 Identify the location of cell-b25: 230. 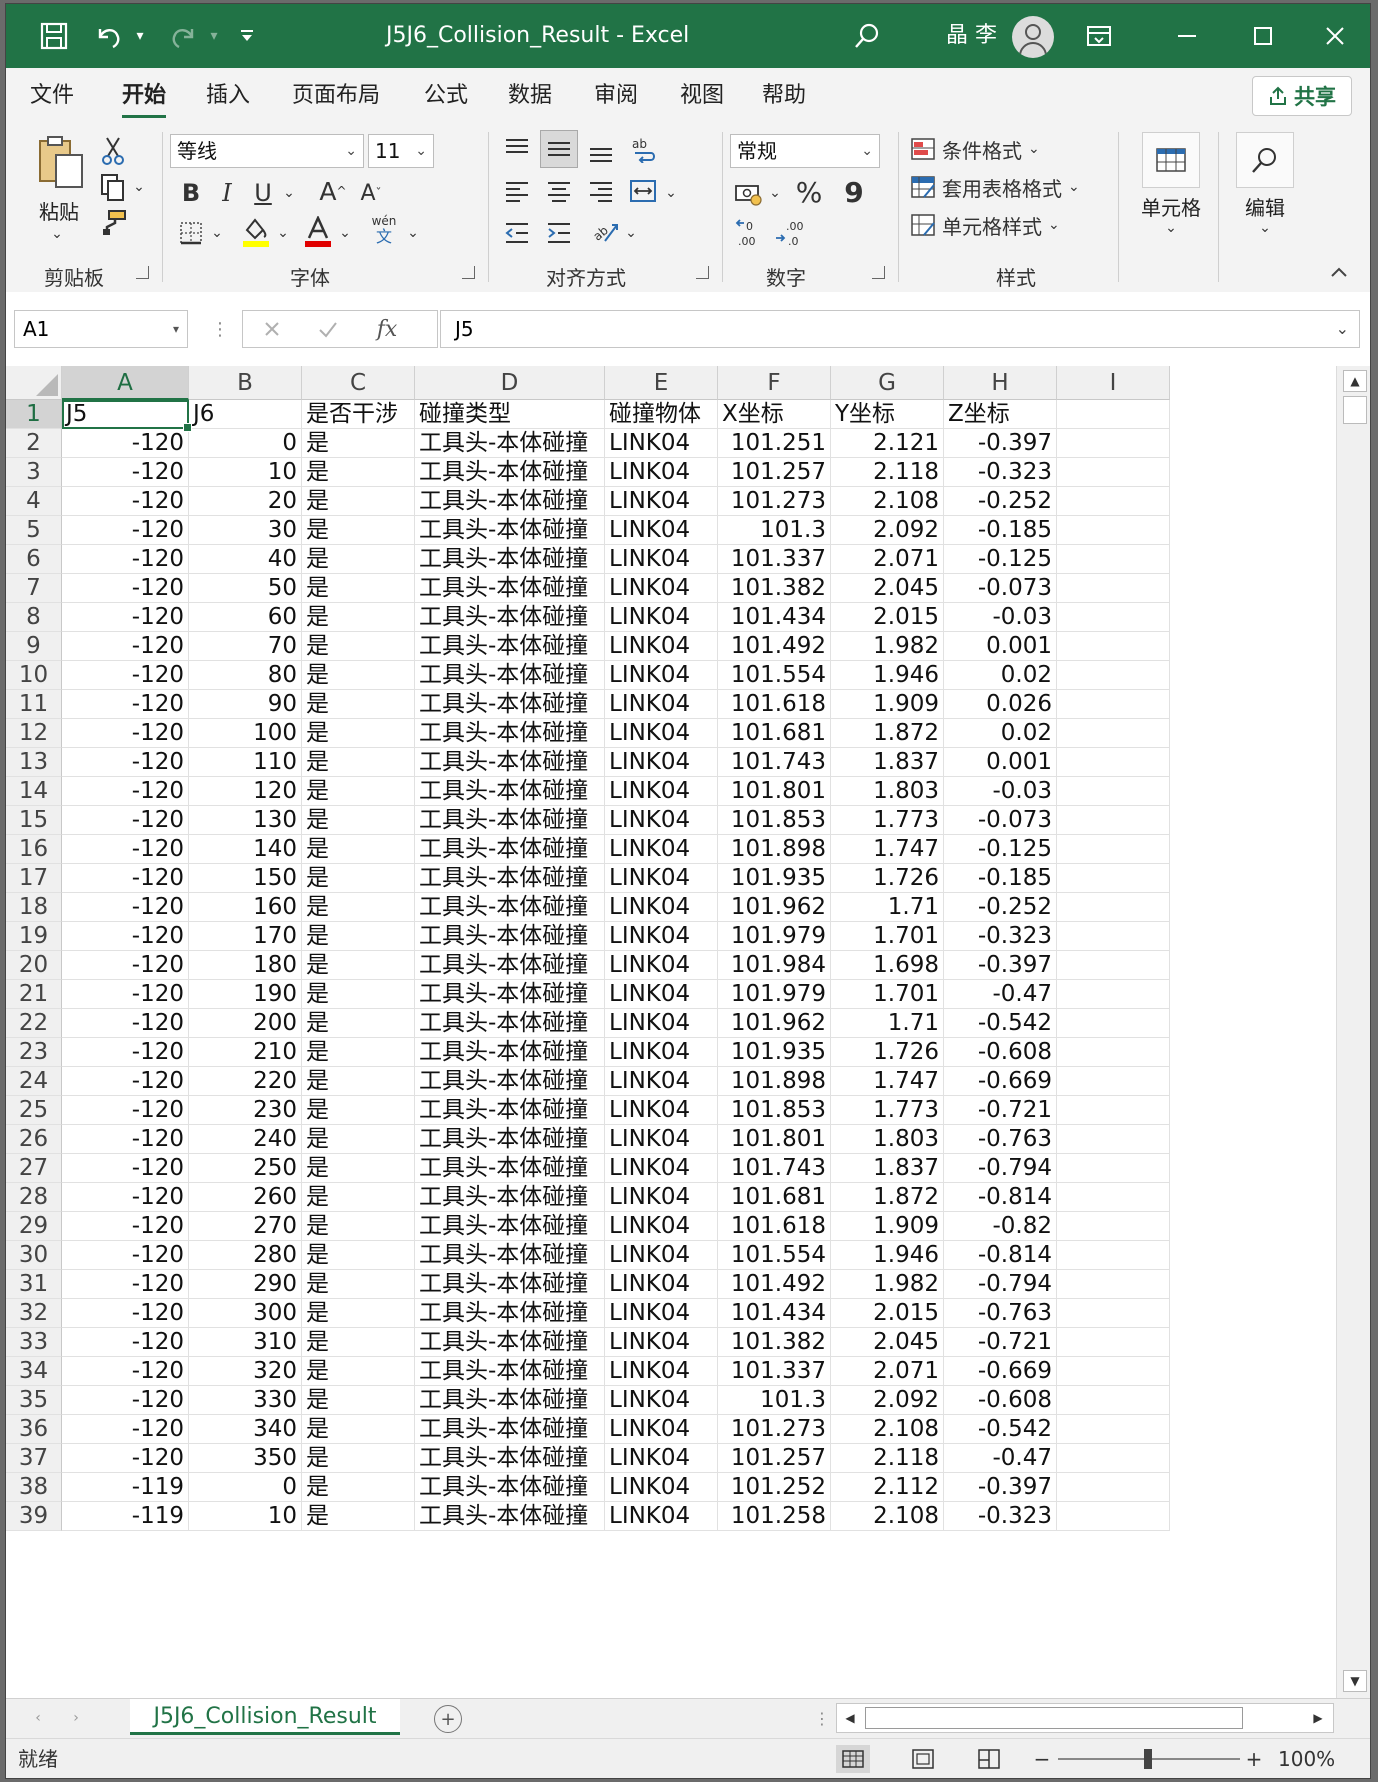
(245, 1110).